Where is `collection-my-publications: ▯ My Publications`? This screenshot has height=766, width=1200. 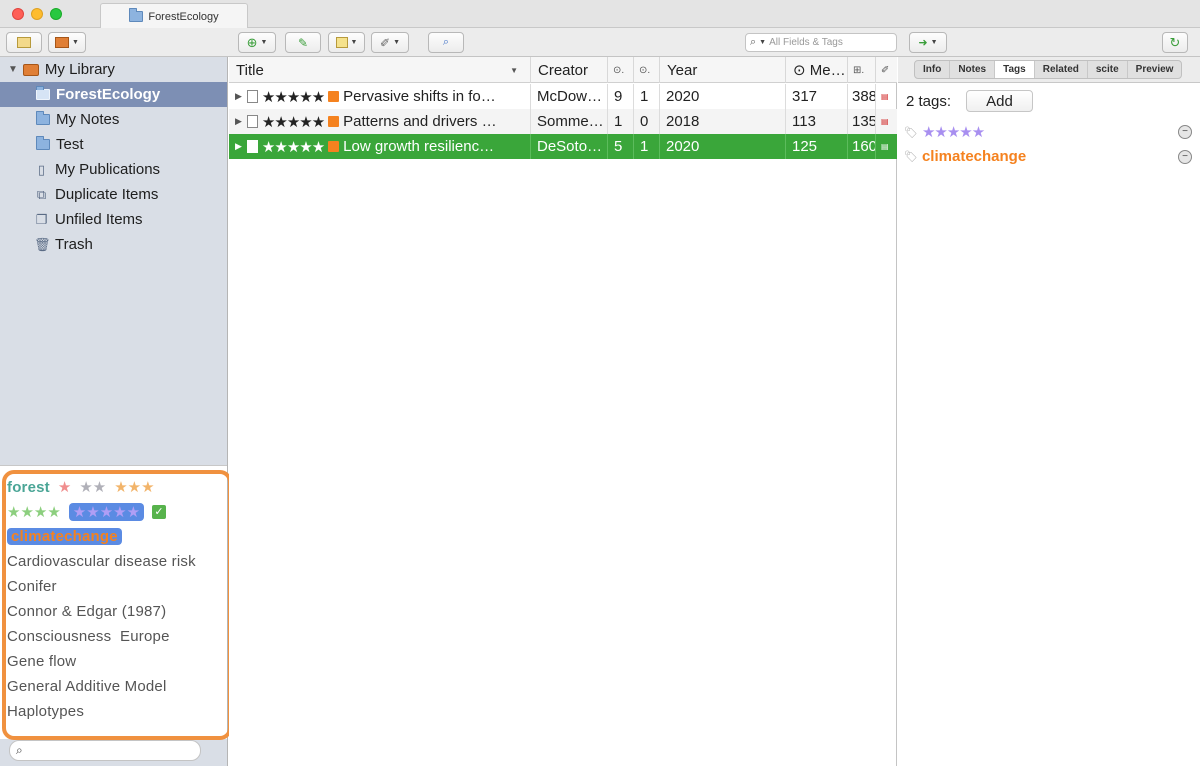
collection-my-publications: ▯ My Publications is located at coordinates (113, 169).